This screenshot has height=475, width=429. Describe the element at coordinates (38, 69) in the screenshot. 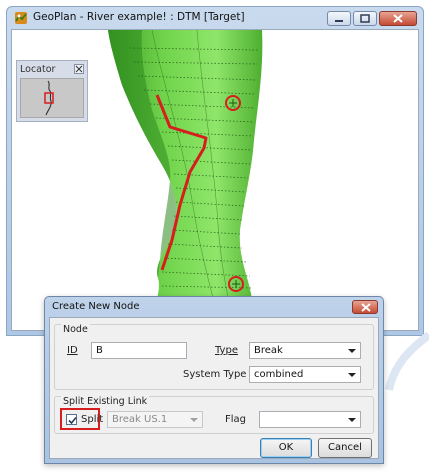

I see `locator-title: Locator` at that location.